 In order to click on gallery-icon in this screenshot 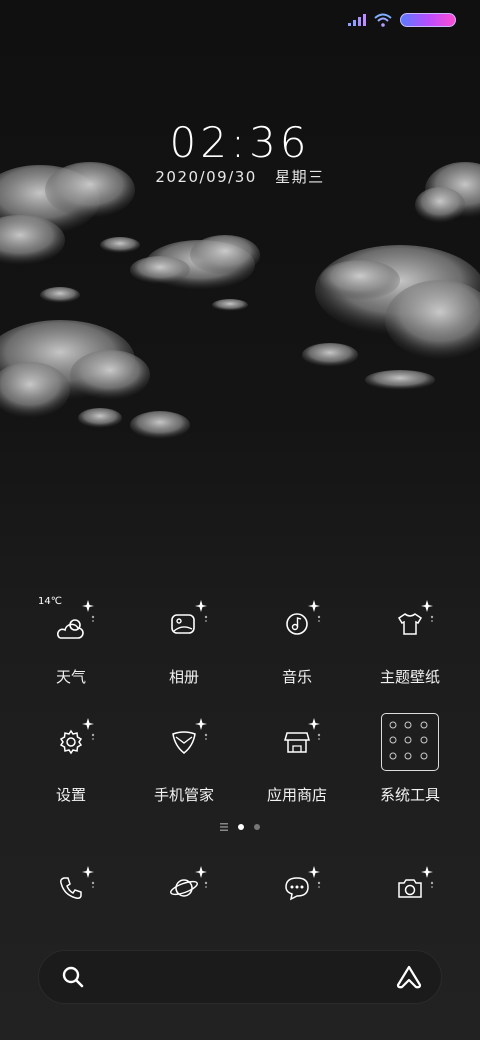, I will do `click(184, 624)`.